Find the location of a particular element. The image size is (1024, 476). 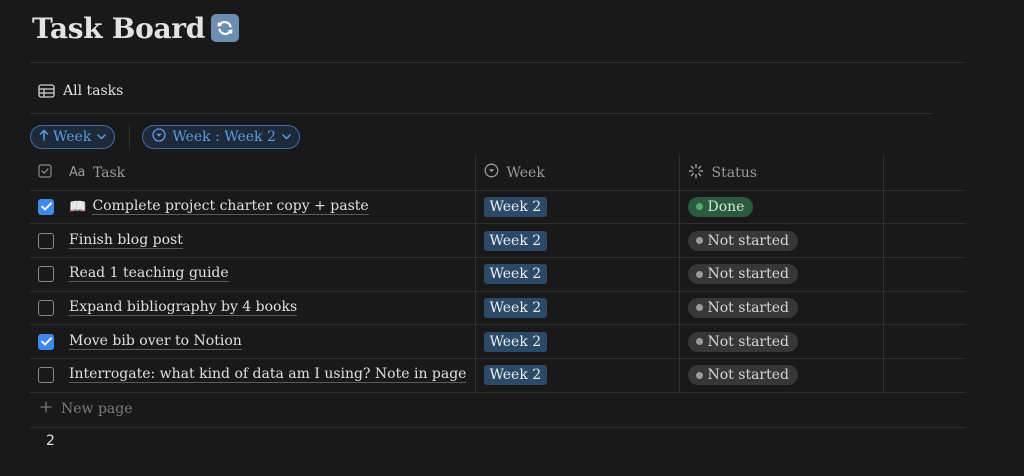

sync-icon is located at coordinates (225, 28).